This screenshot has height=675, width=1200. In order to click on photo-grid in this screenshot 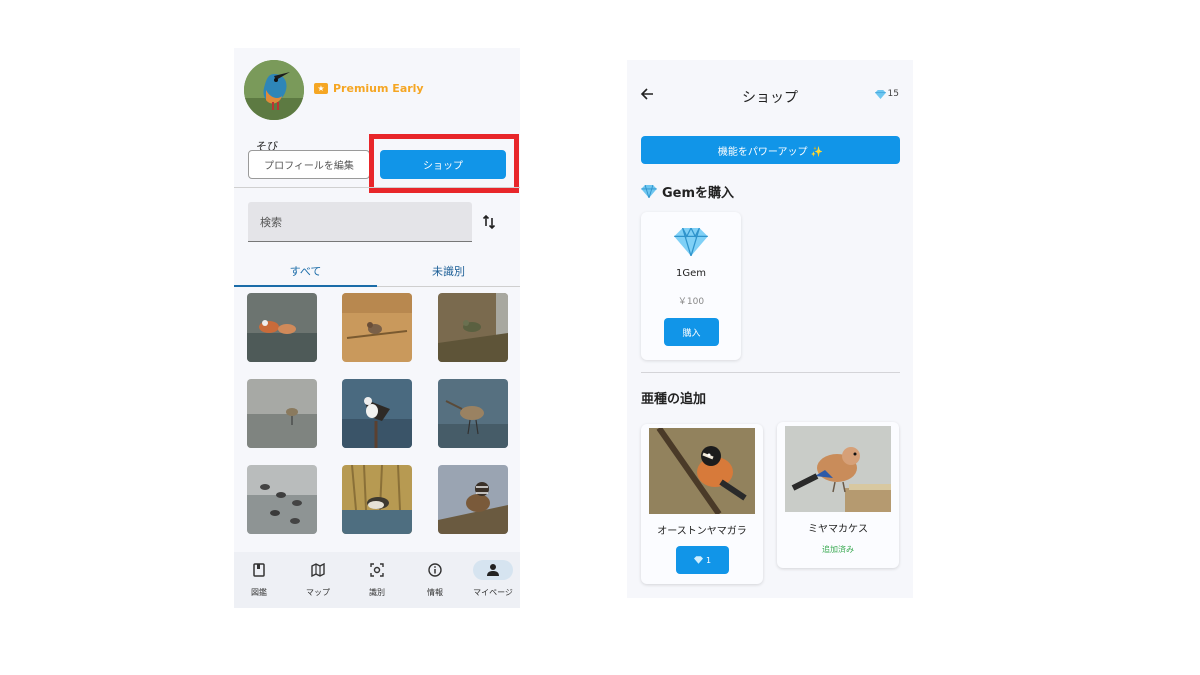, I will do `click(377, 423)`.